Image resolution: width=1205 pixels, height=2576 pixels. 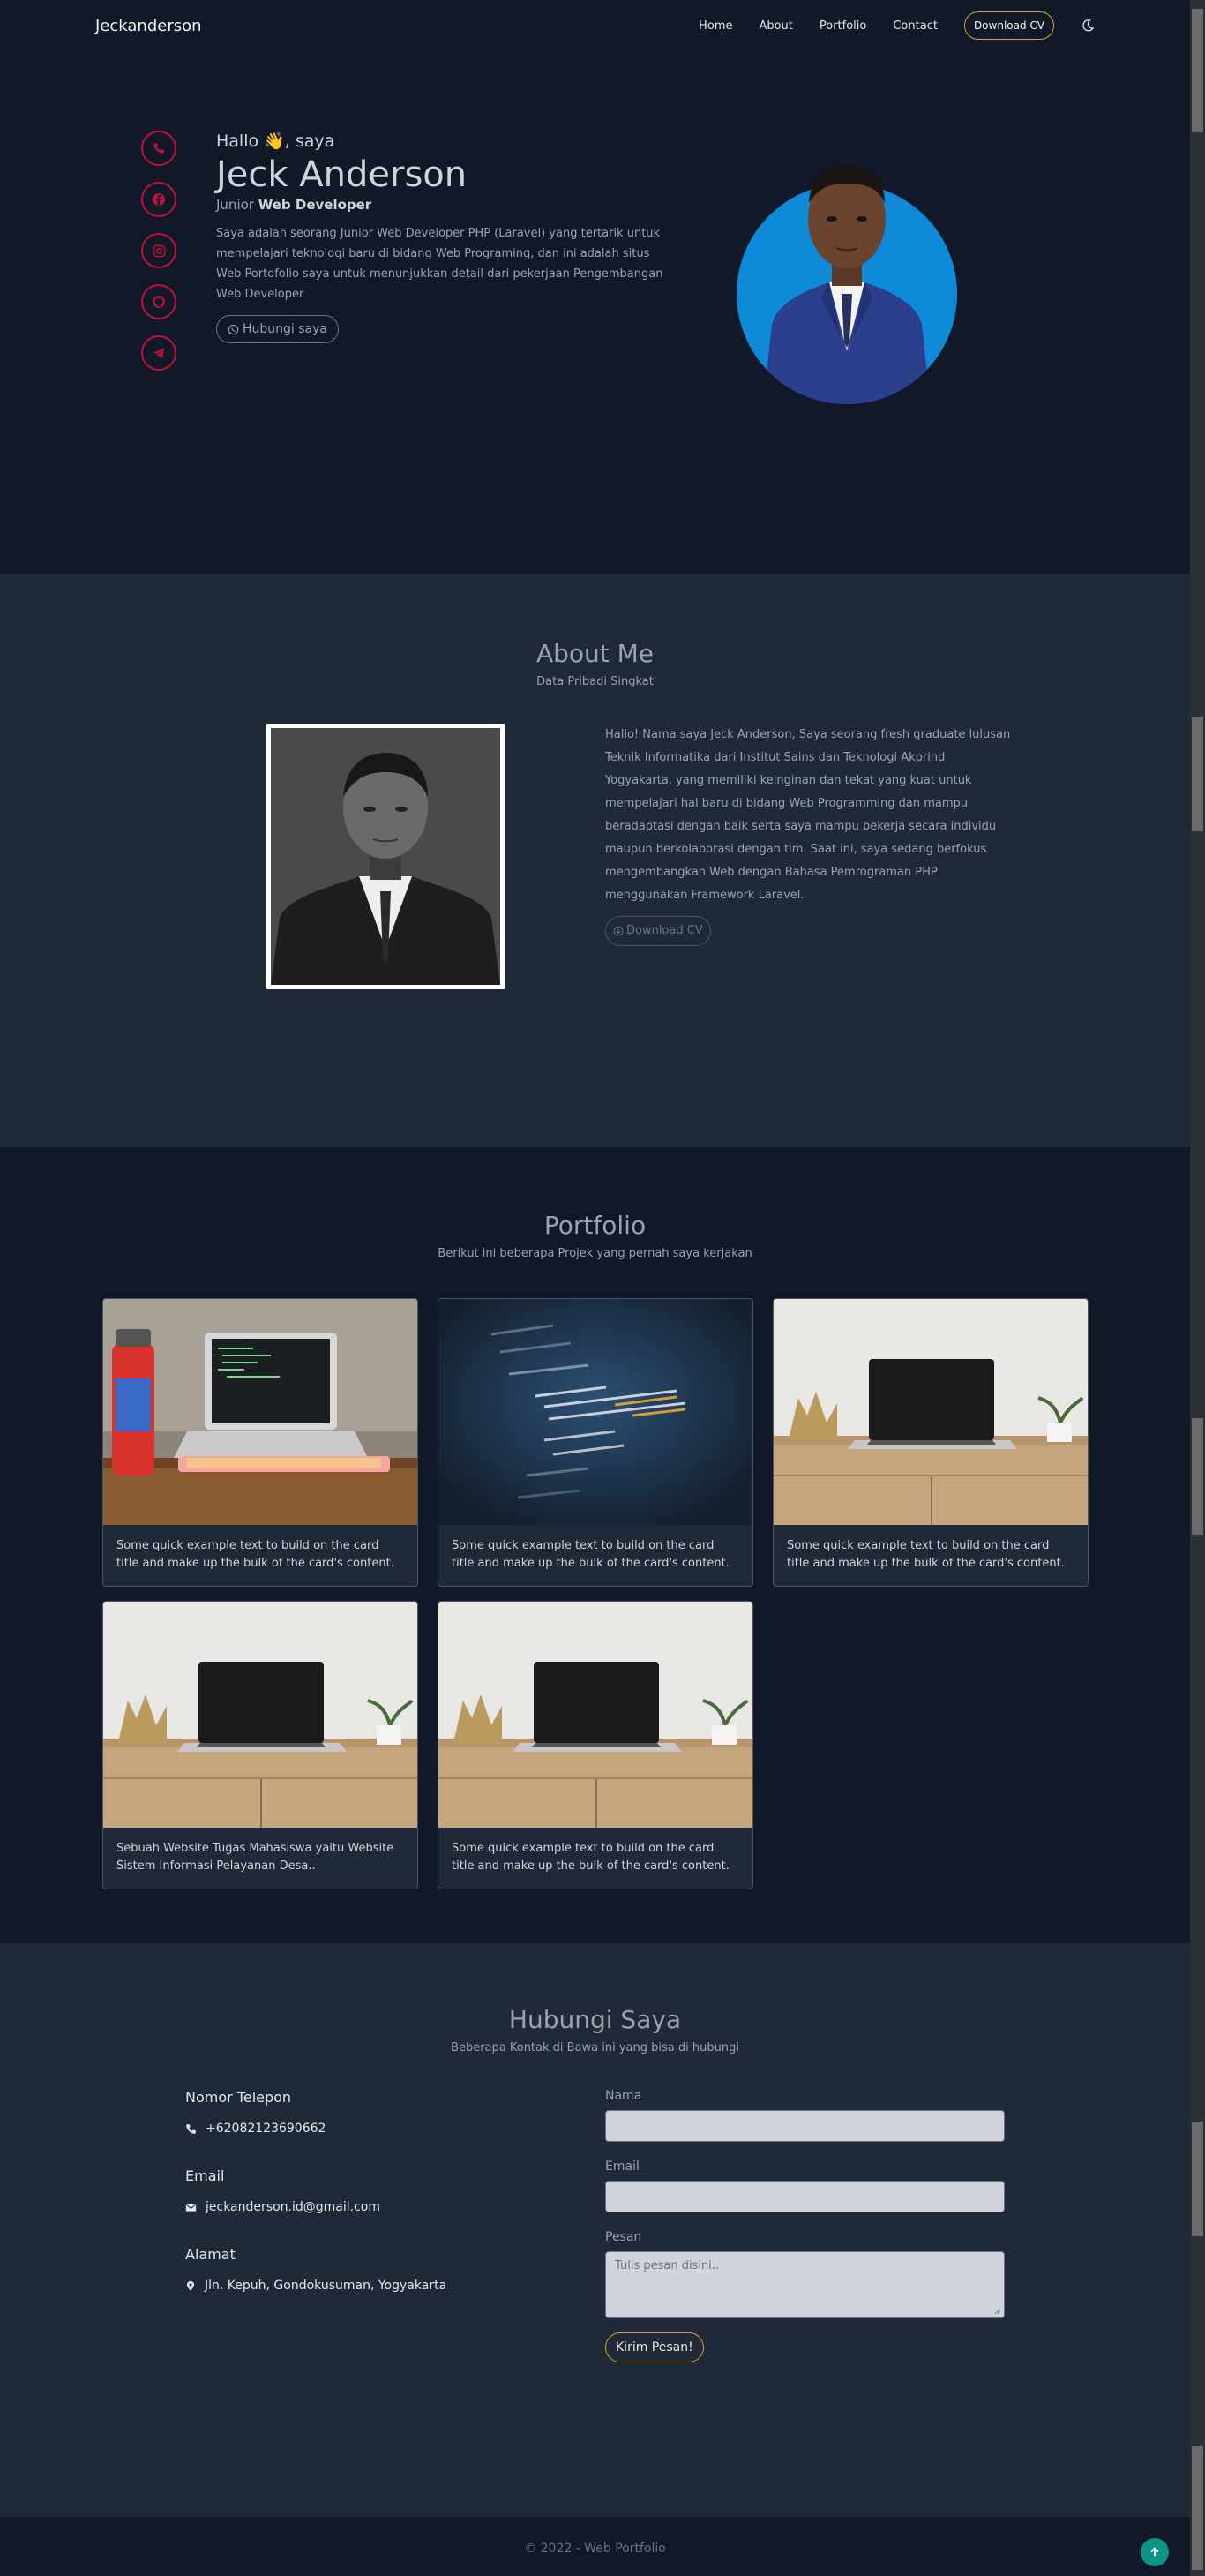 I want to click on map-pin-icon, so click(x=190, y=2285).